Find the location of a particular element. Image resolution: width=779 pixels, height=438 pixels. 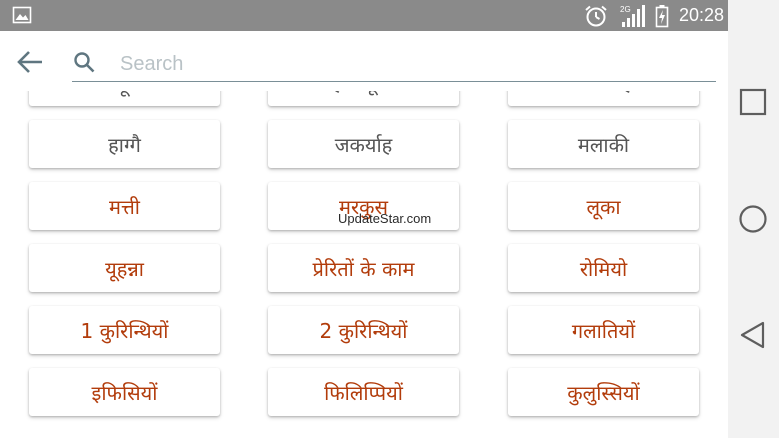

book-button: मलाकी is located at coordinates (603, 144).